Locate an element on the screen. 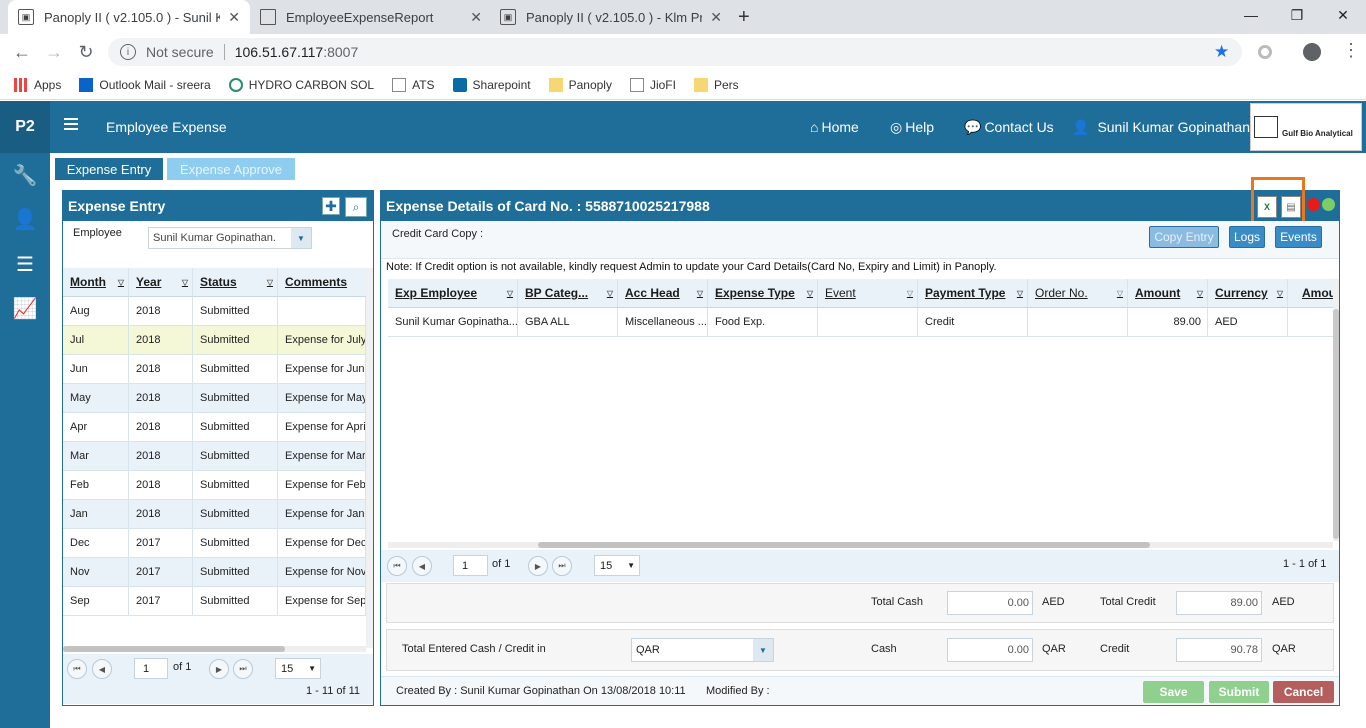 The width and height of the screenshot is (1366, 728). copy-entry-button: Copy Entry is located at coordinates (1184, 237).